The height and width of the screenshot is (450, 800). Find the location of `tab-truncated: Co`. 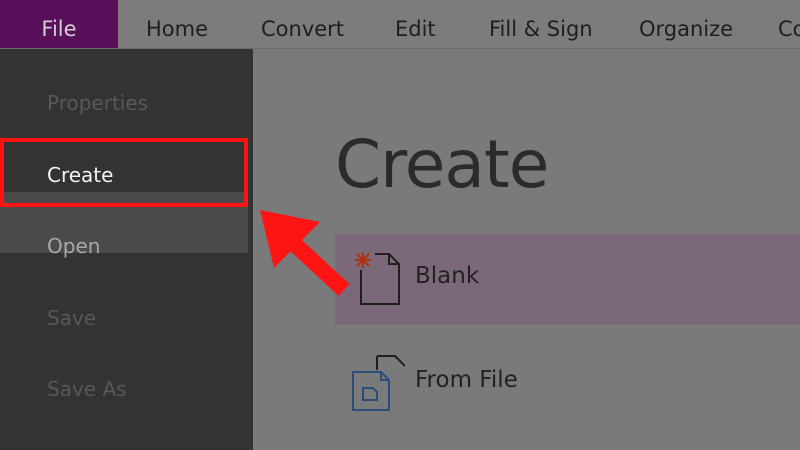

tab-truncated: Co is located at coordinates (789, 24).